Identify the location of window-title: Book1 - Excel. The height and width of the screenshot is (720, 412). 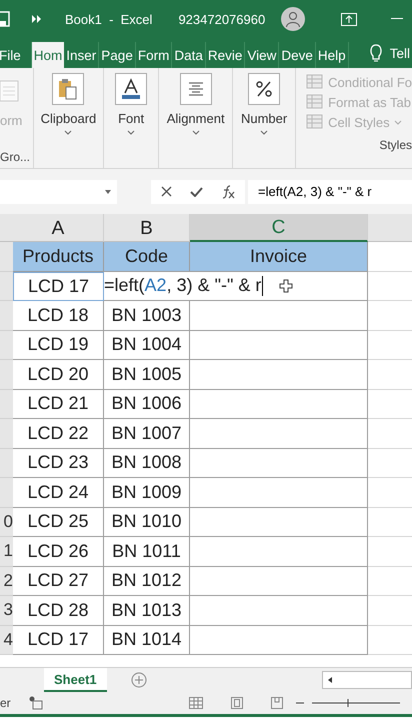
(108, 19).